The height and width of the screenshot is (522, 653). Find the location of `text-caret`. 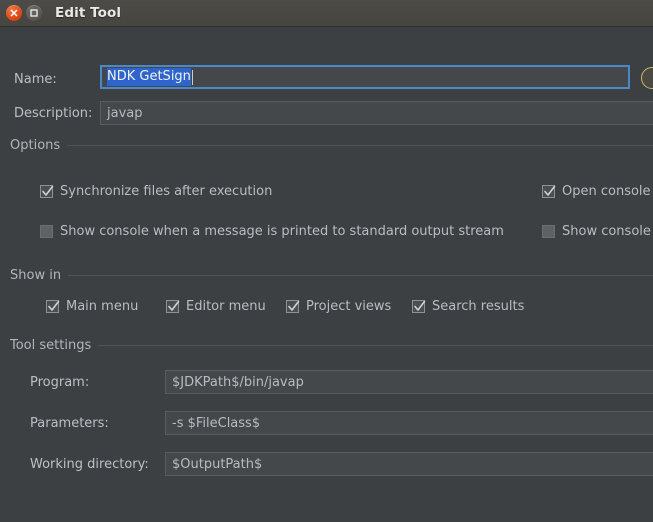

text-caret is located at coordinates (192, 77).